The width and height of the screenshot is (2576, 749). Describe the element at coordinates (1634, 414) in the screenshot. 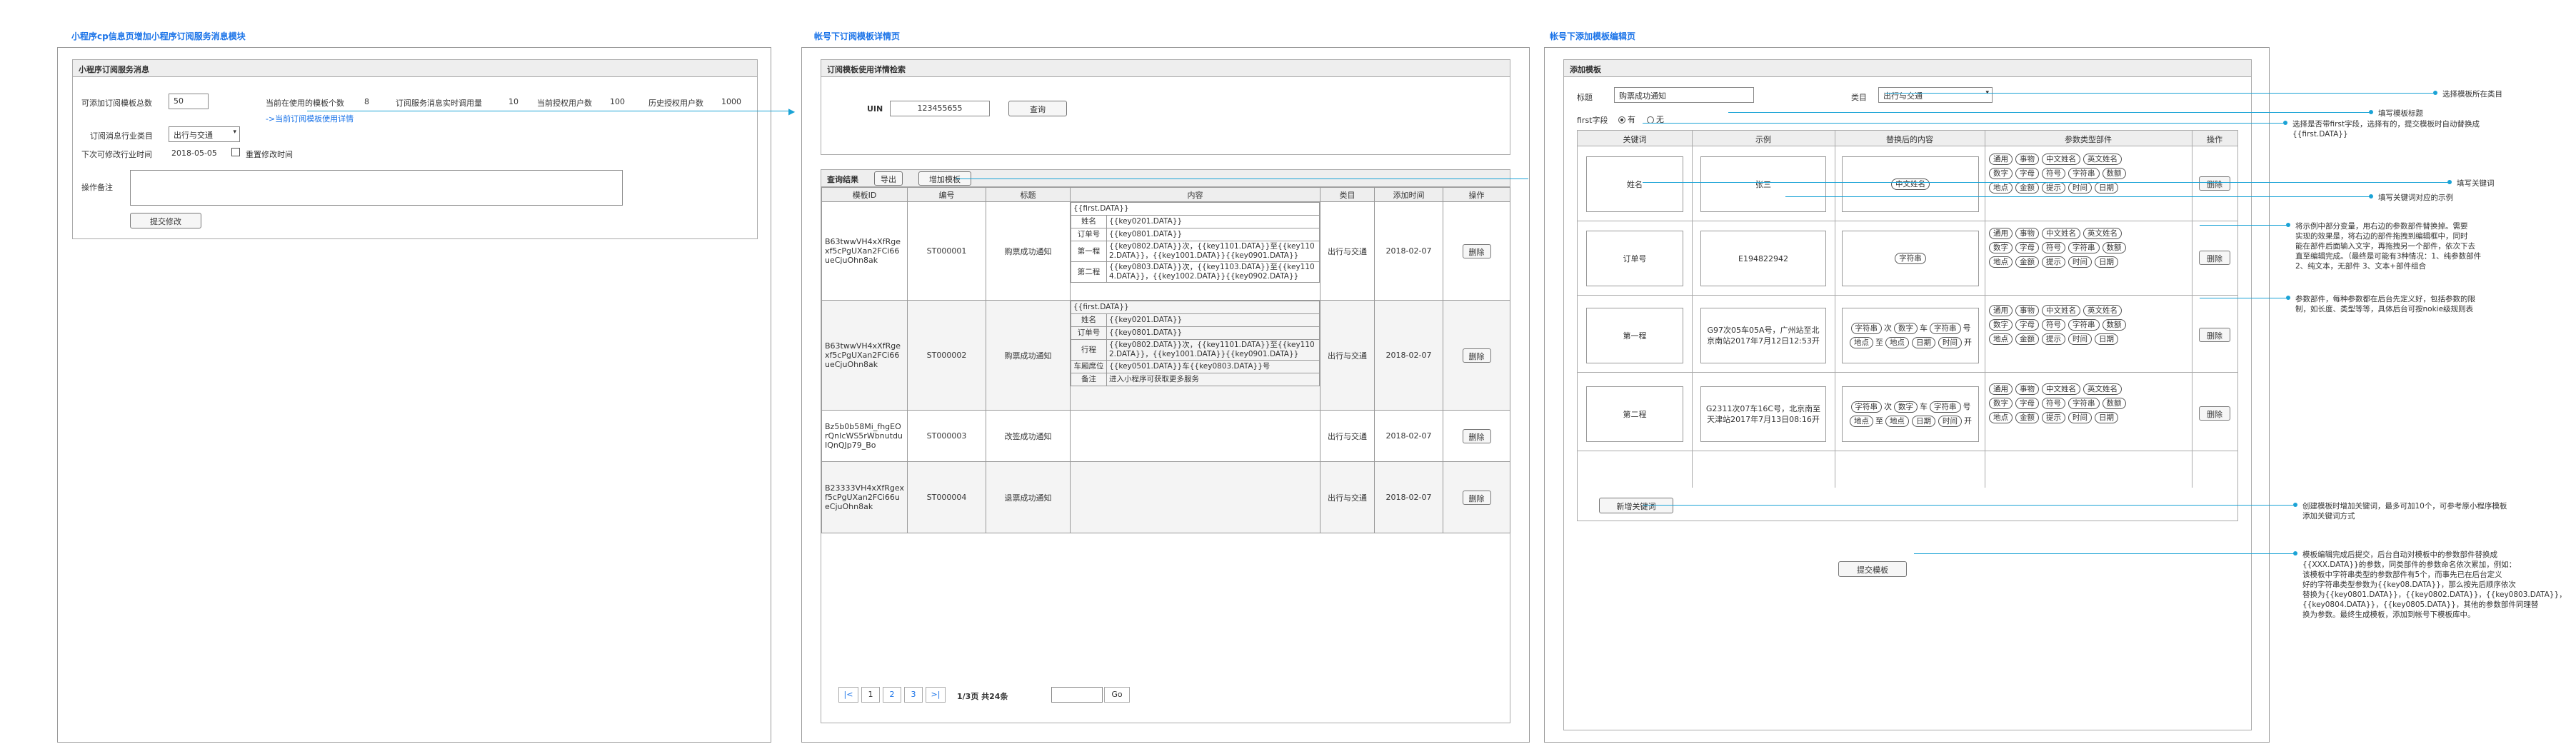

I see `keyword-input: 第二程` at that location.